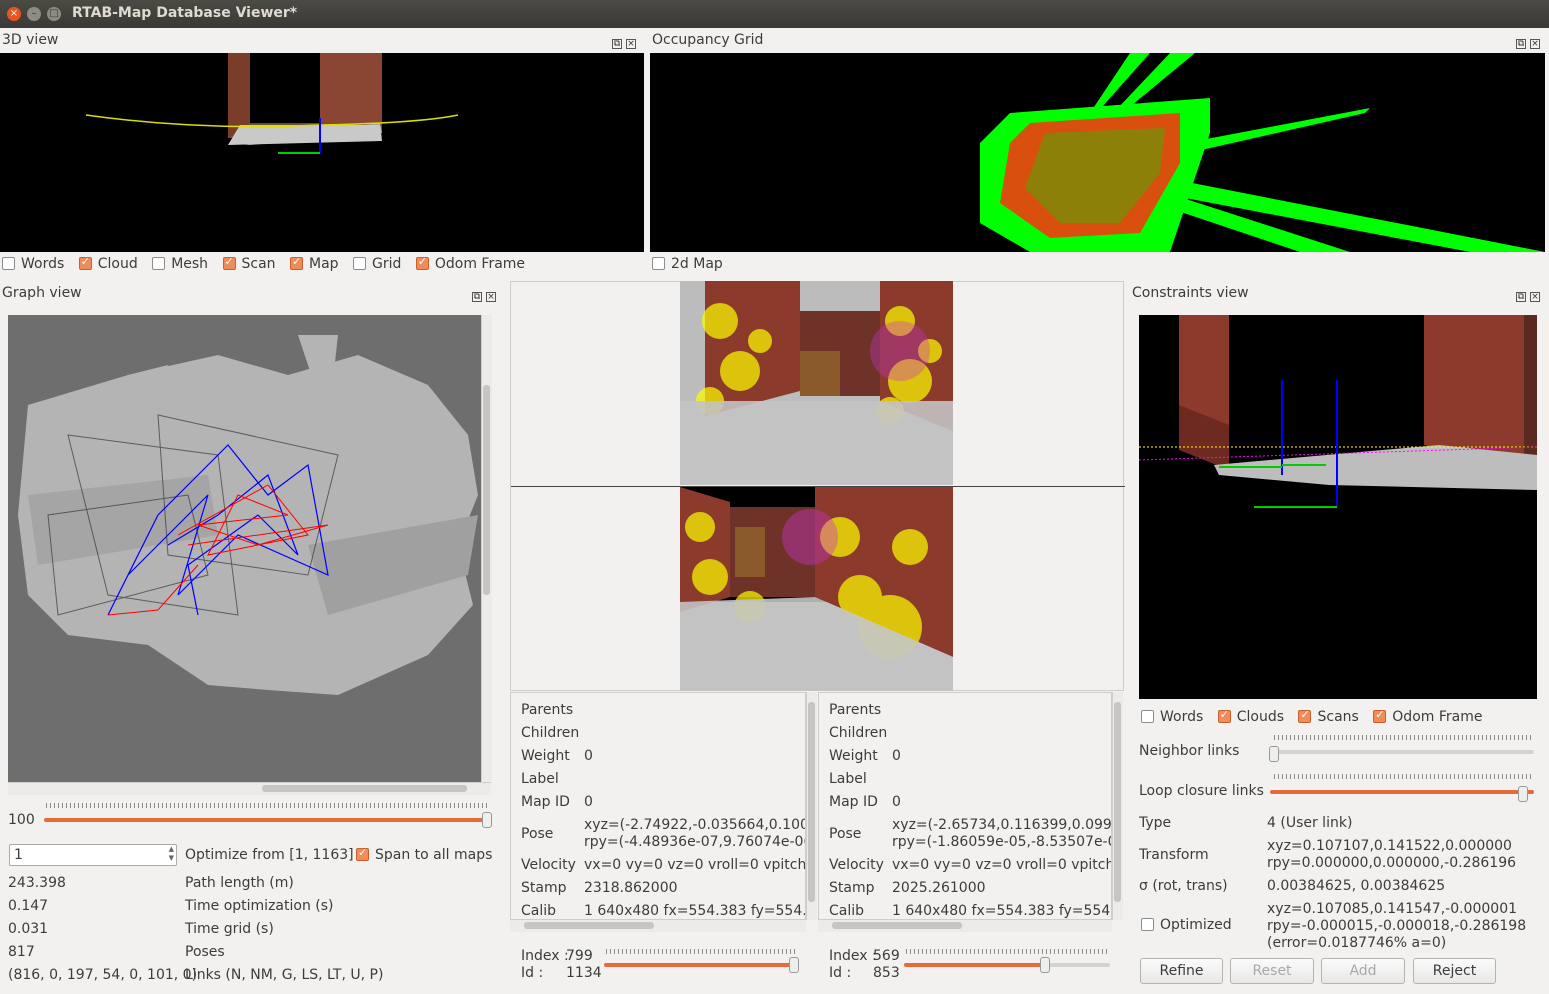 Image resolution: width=1549 pixels, height=994 pixels. Describe the element at coordinates (1310, 823) in the screenshot. I see `type-value: 4 (User link)` at that location.